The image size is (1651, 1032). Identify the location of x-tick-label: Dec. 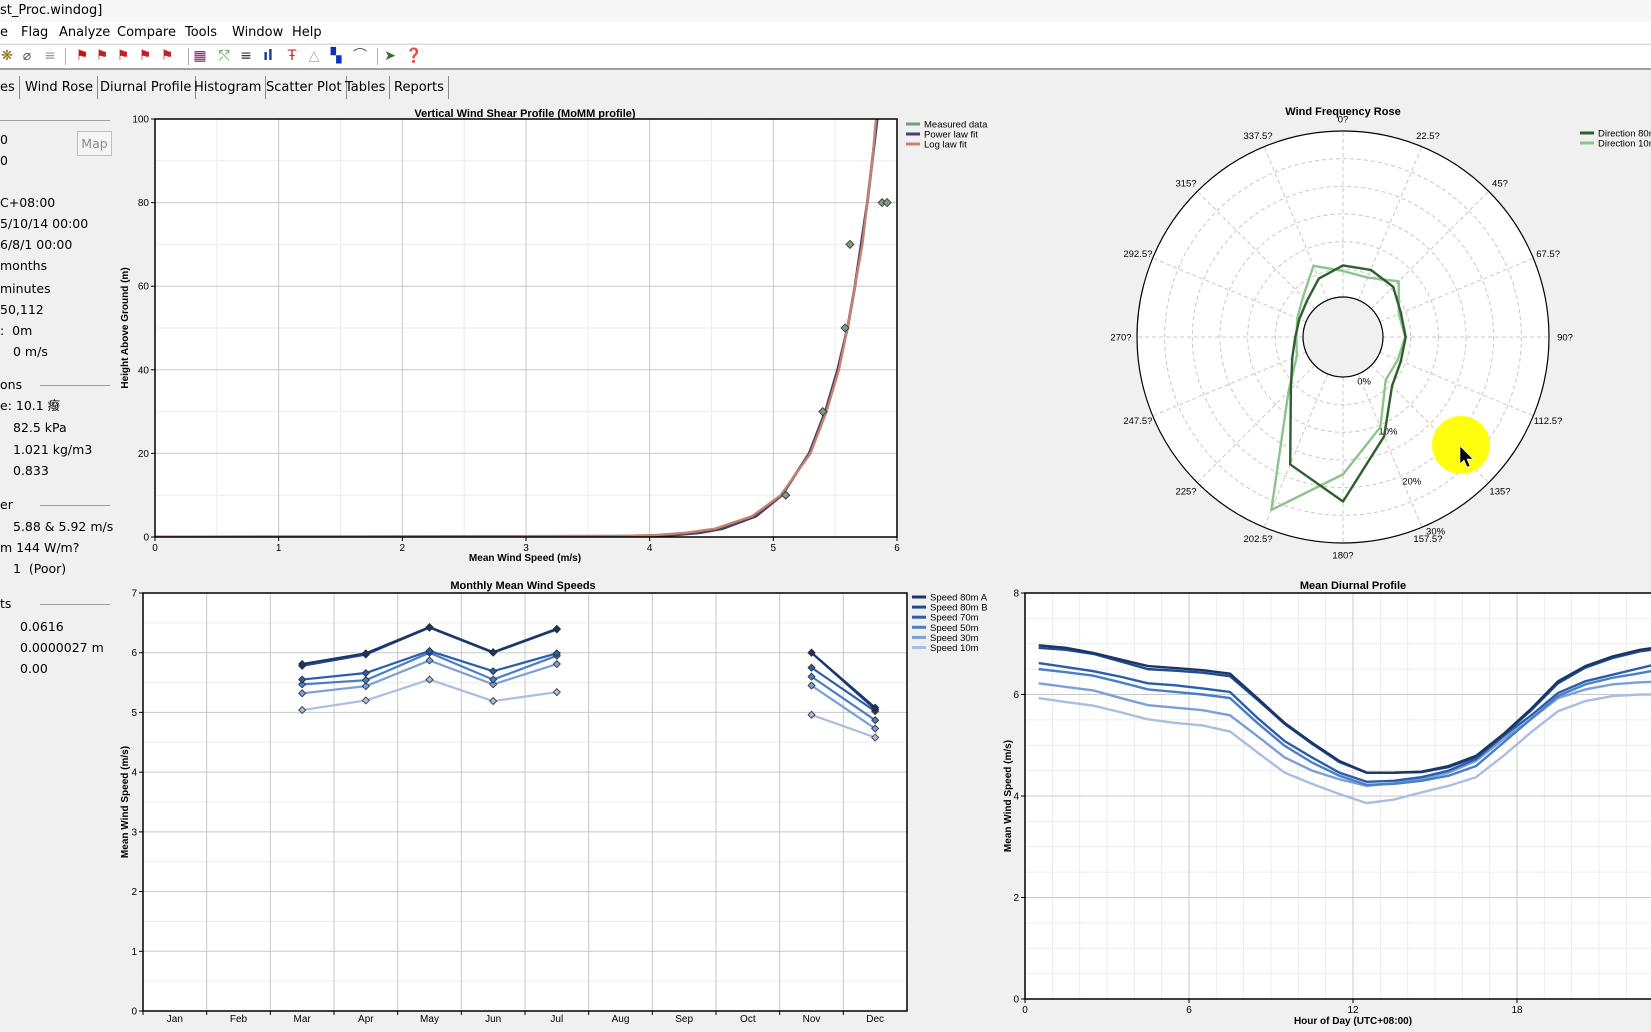
(875, 1019).